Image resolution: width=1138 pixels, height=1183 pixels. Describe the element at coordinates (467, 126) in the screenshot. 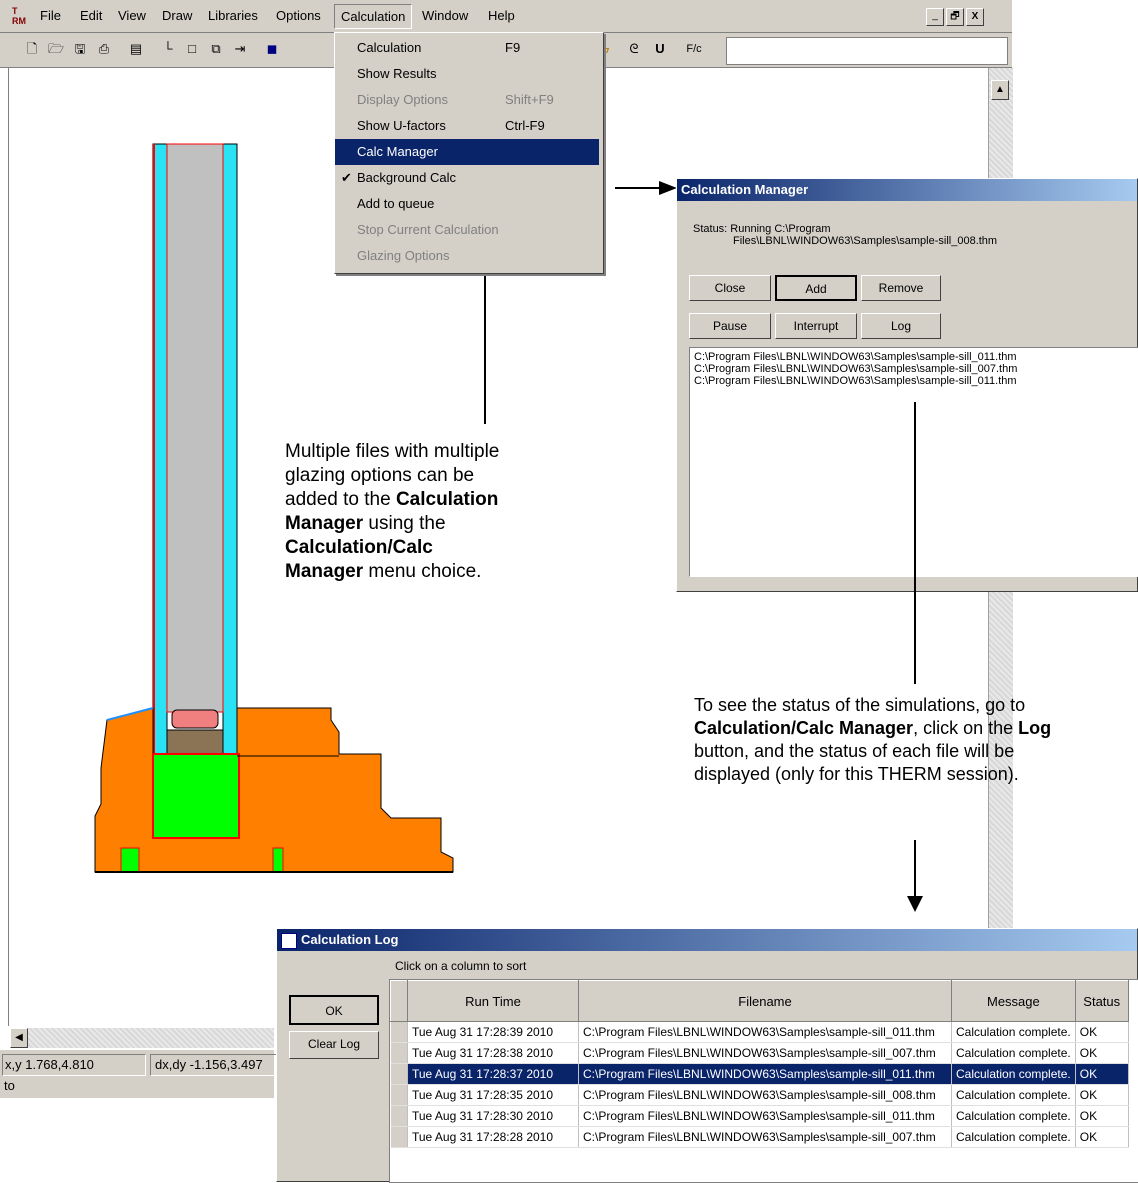

I see `menu-item-show-u-factors: Show U-factors Ctrl-F9` at that location.